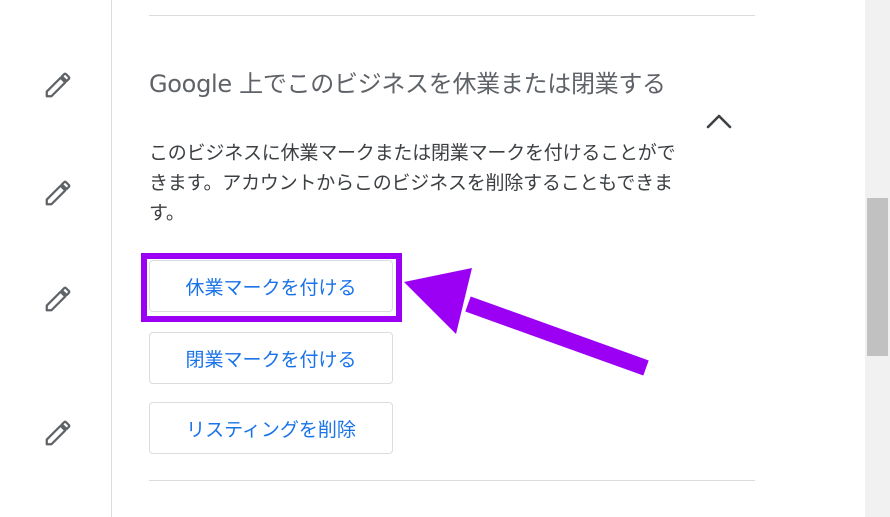 This screenshot has height=517, width=890. What do you see at coordinates (877, 277) in the screenshot?
I see `scrollbar-thumb` at bounding box center [877, 277].